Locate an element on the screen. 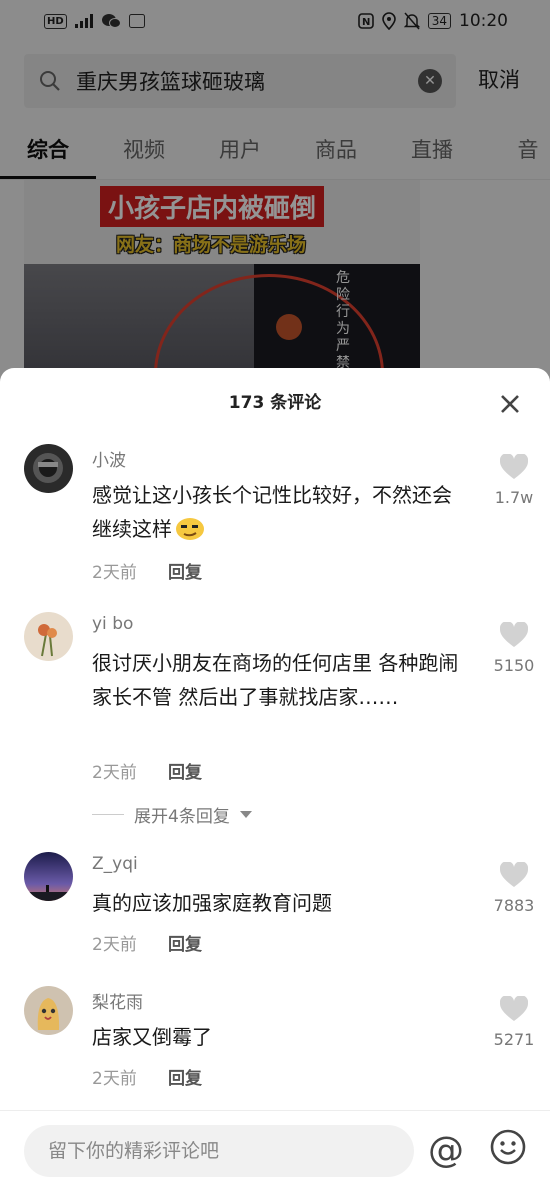  like-count: 5271 is located at coordinates (514, 1039).